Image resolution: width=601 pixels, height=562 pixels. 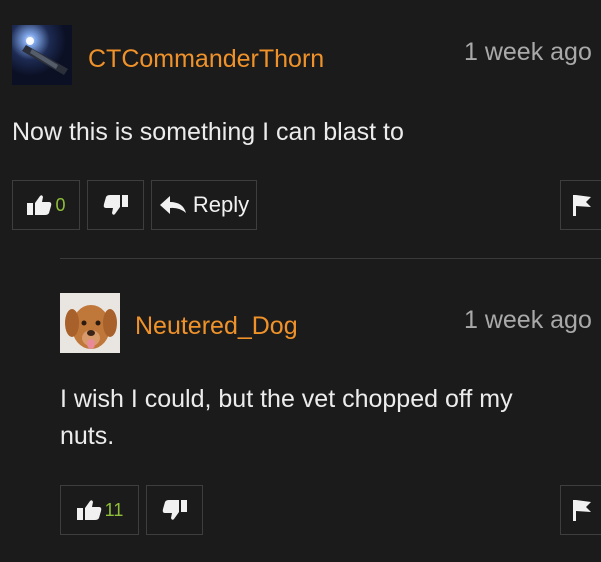 What do you see at coordinates (206, 59) in the screenshot?
I see `username: CTCommanderThorn` at bounding box center [206, 59].